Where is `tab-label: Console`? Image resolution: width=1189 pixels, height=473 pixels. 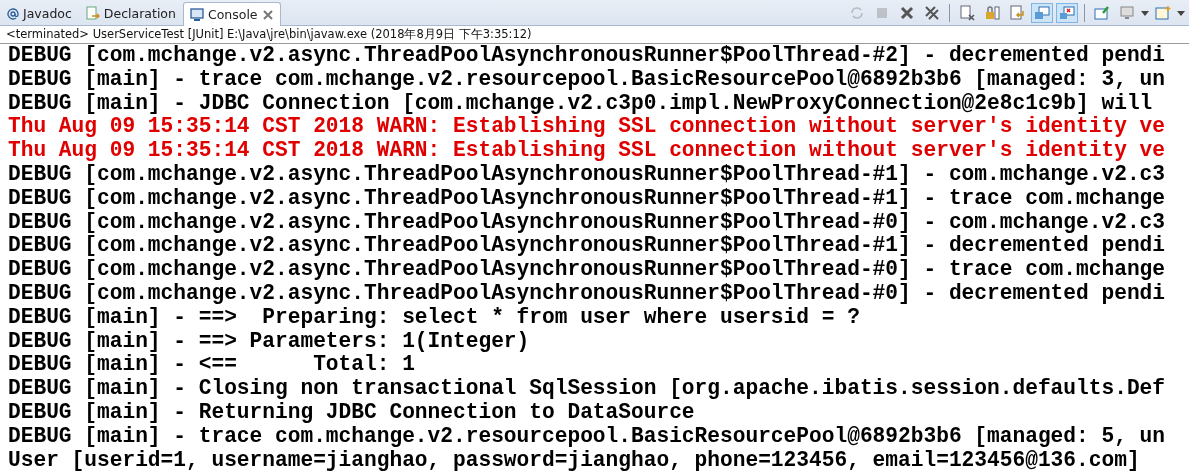
tab-label: Console is located at coordinates (232, 14).